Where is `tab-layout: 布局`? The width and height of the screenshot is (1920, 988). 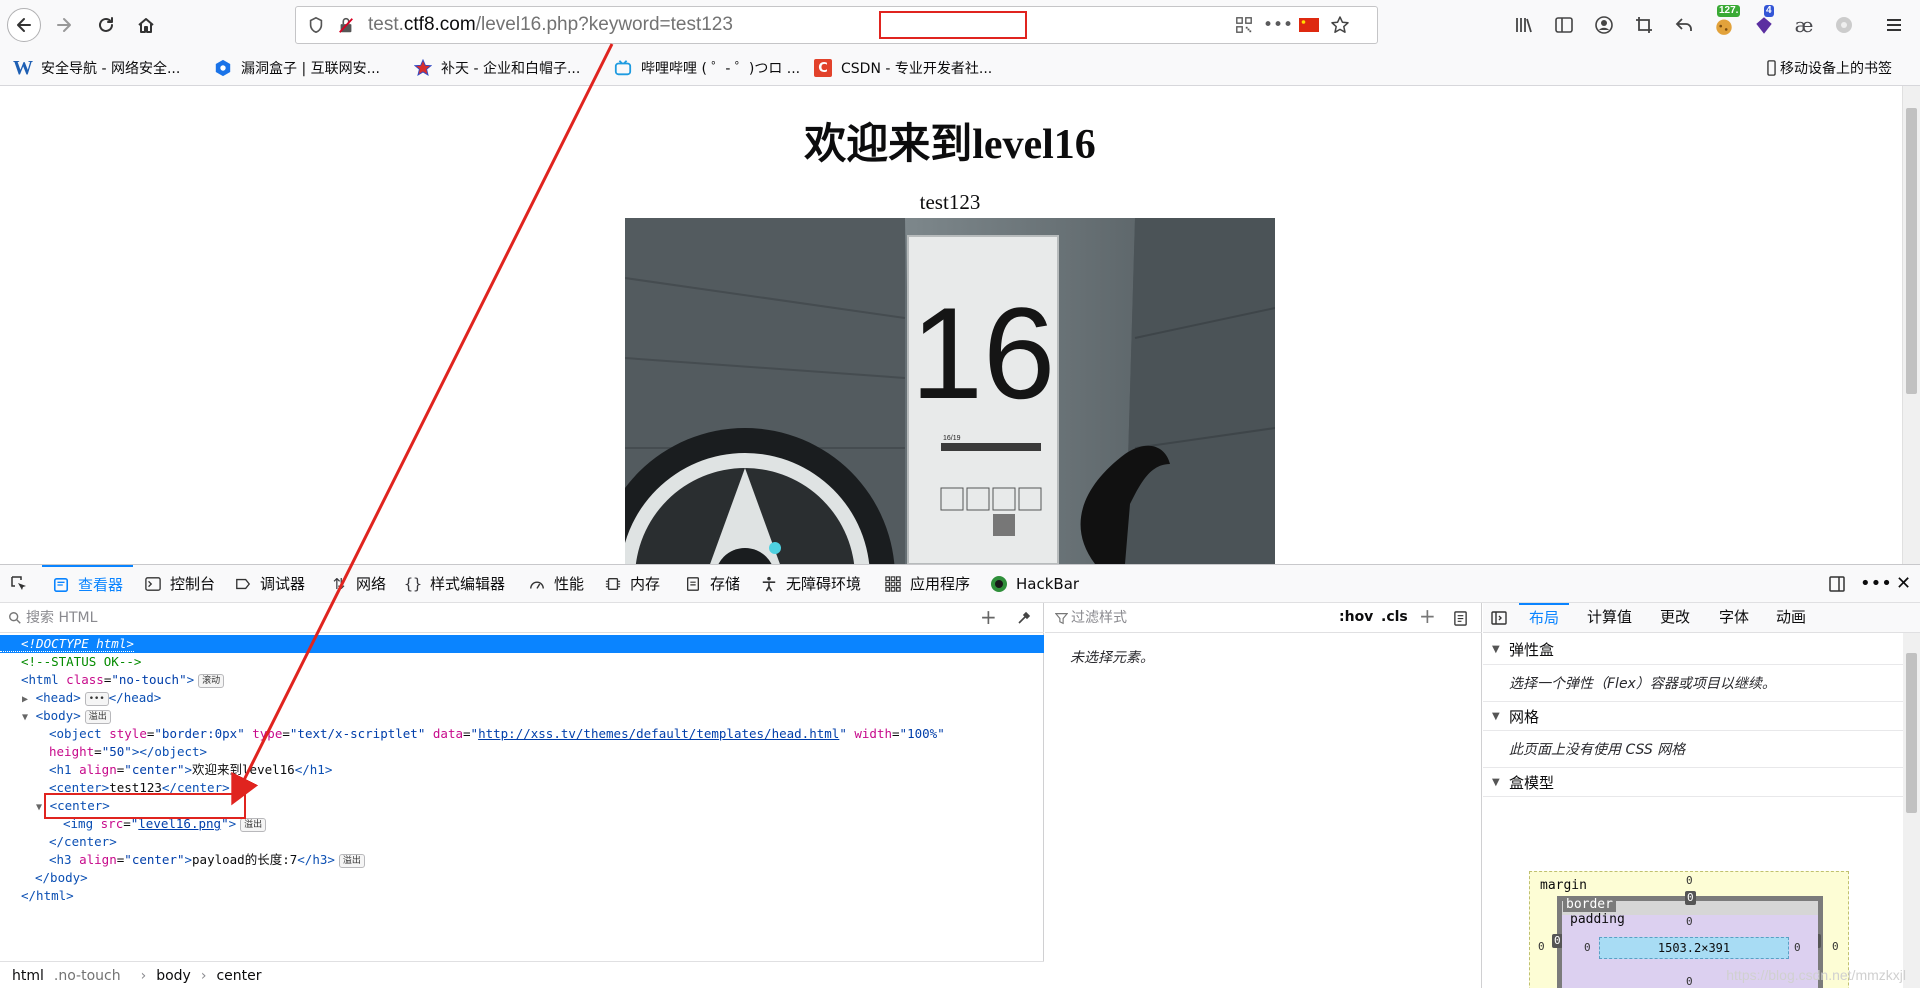 tab-layout: 布局 is located at coordinates (1544, 617).